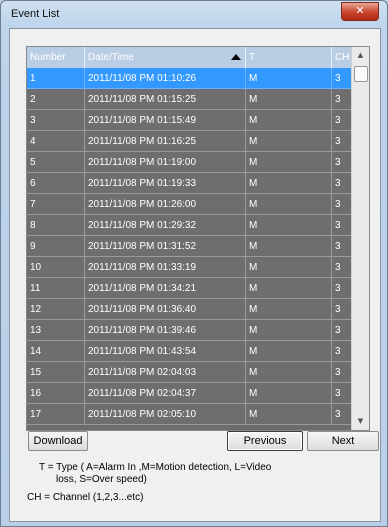 This screenshot has width=388, height=527. I want to click on row-number-cell: 15, so click(56, 372).